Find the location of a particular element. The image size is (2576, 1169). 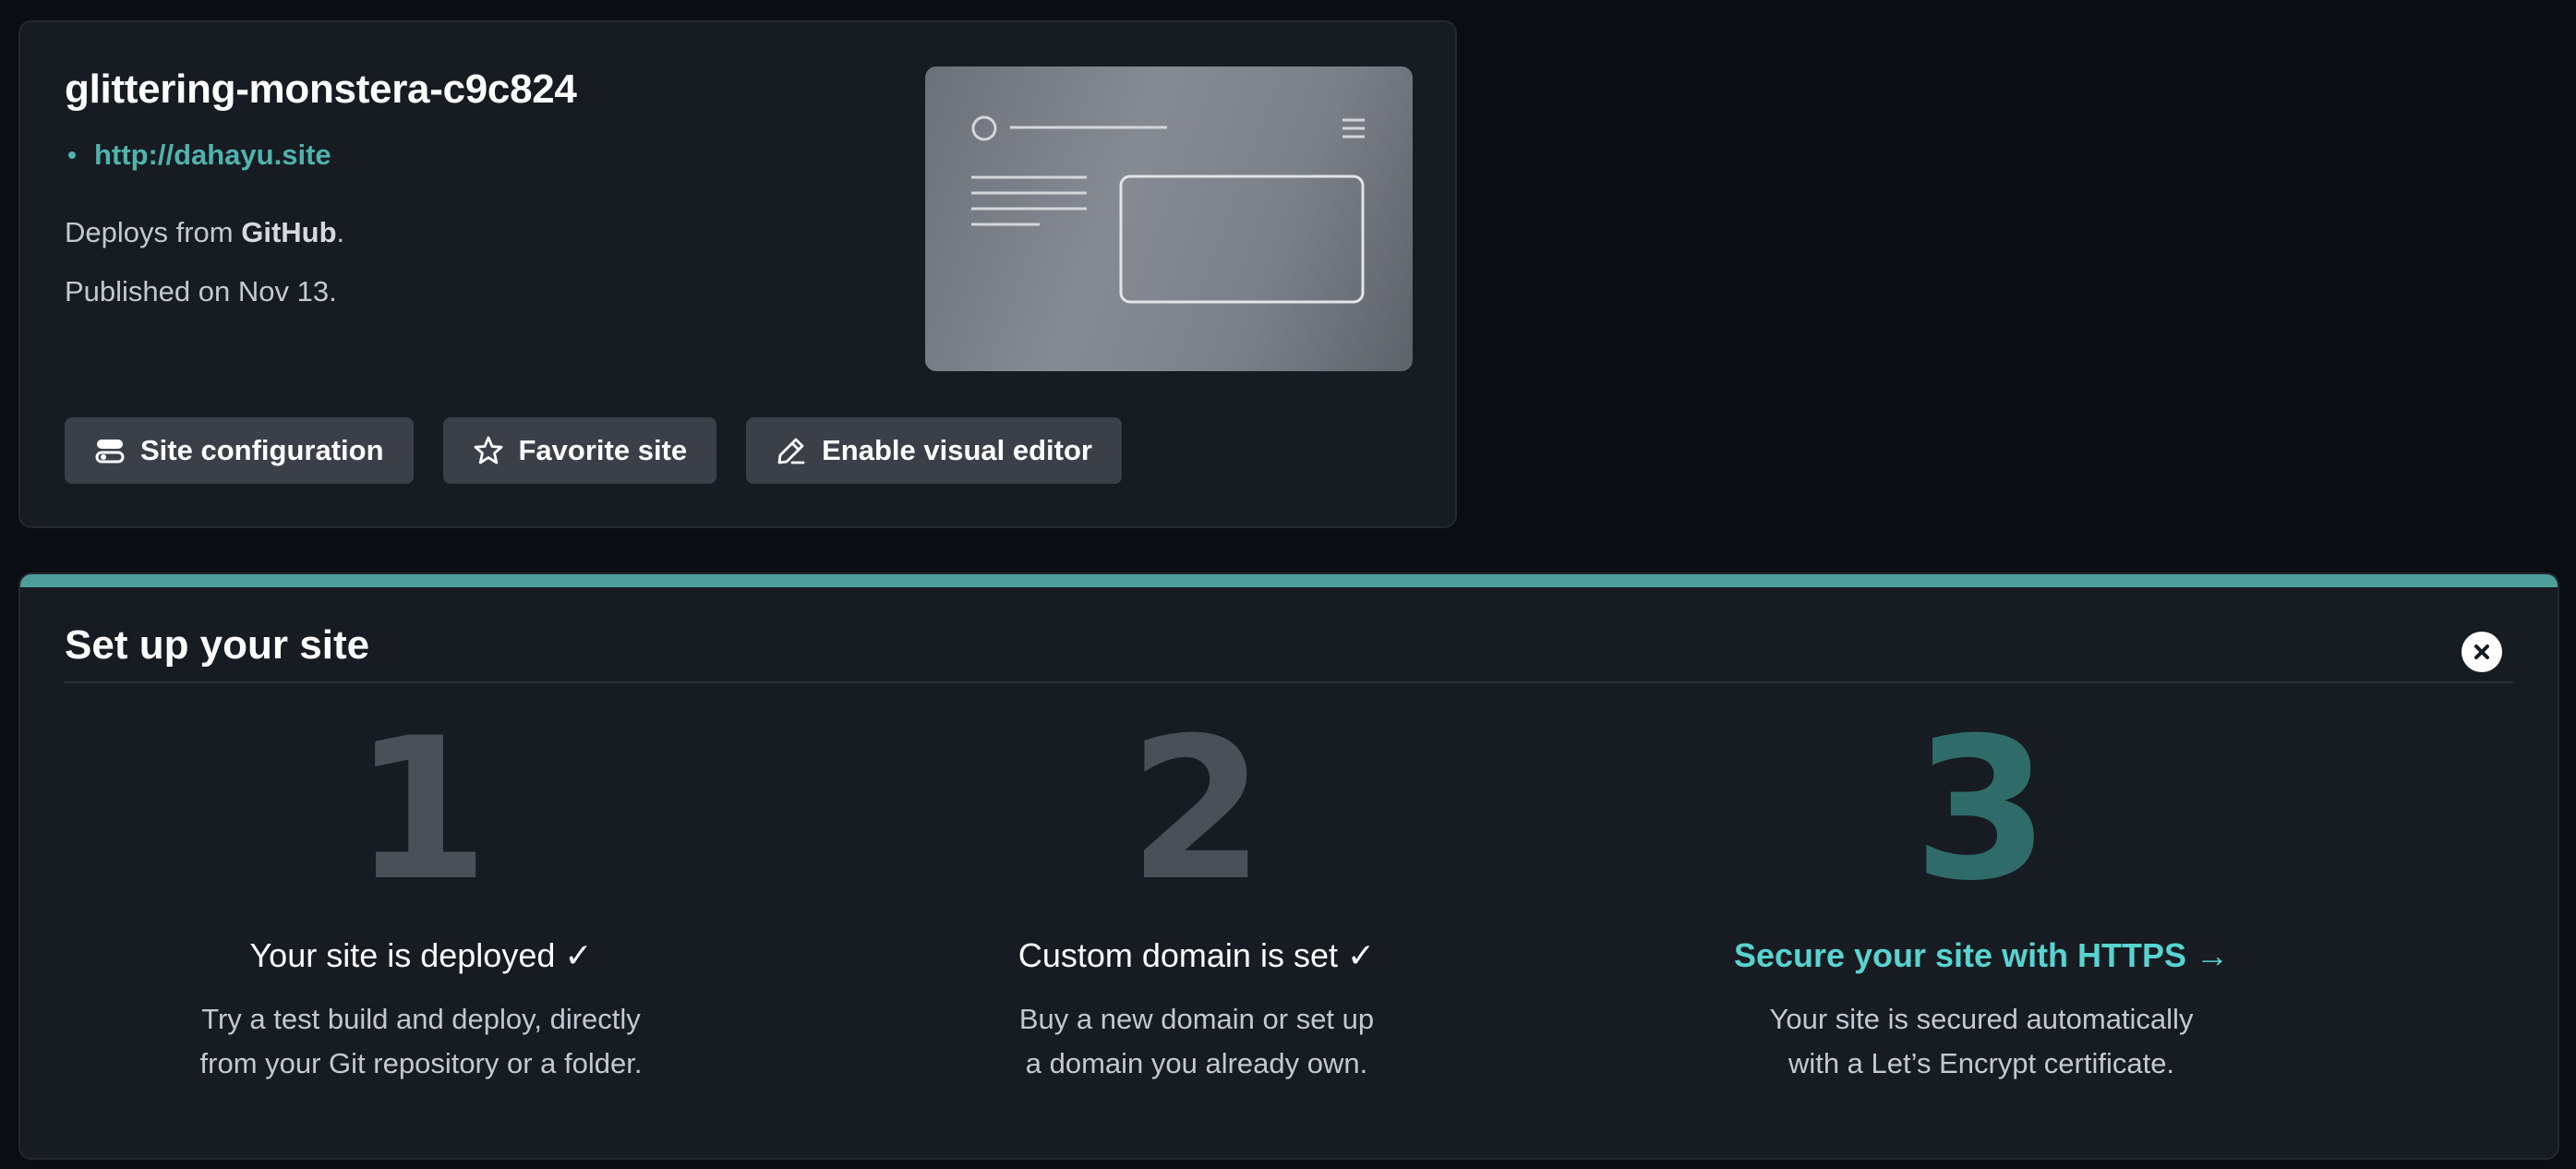

step-description-line: Your site is secured automatically is located at coordinates (1981, 1019).